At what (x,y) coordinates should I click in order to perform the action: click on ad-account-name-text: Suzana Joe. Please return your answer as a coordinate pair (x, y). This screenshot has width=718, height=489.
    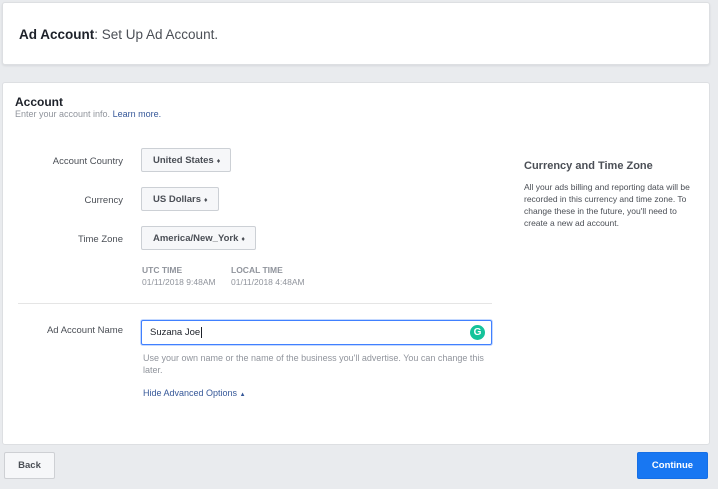
    Looking at the image, I should click on (175, 333).